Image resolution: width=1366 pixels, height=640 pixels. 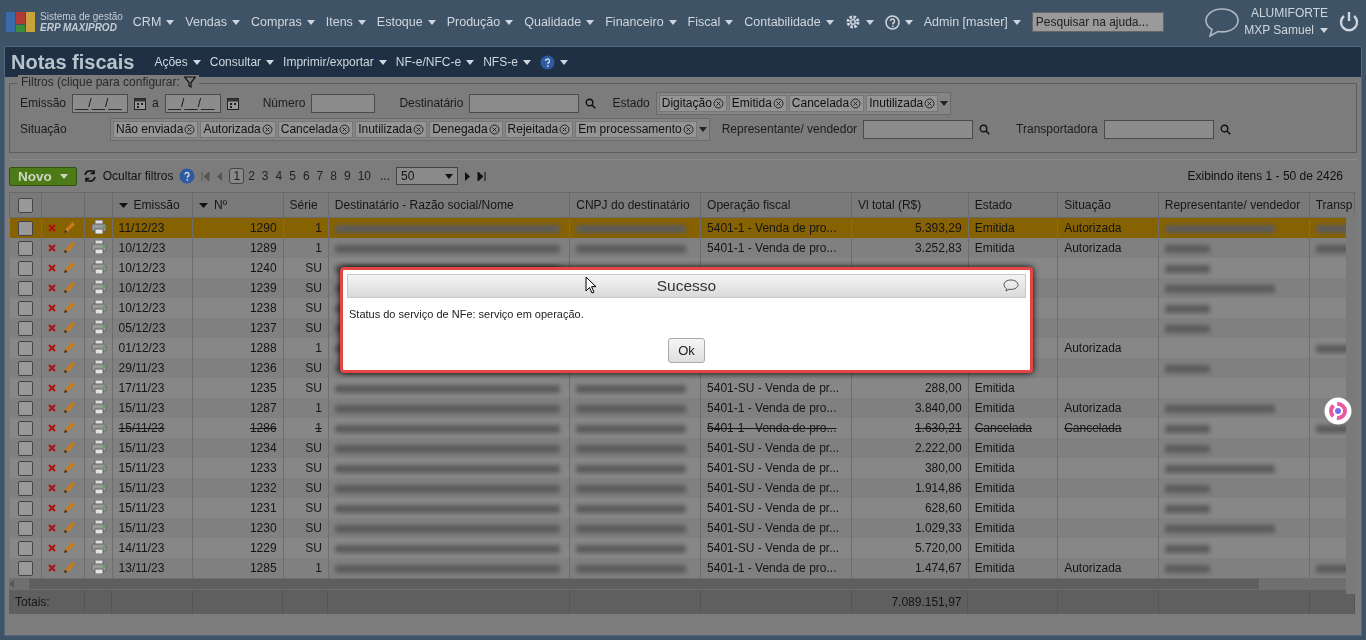 What do you see at coordinates (539, 129) in the screenshot?
I see `filter-chip: Rejeitada` at bounding box center [539, 129].